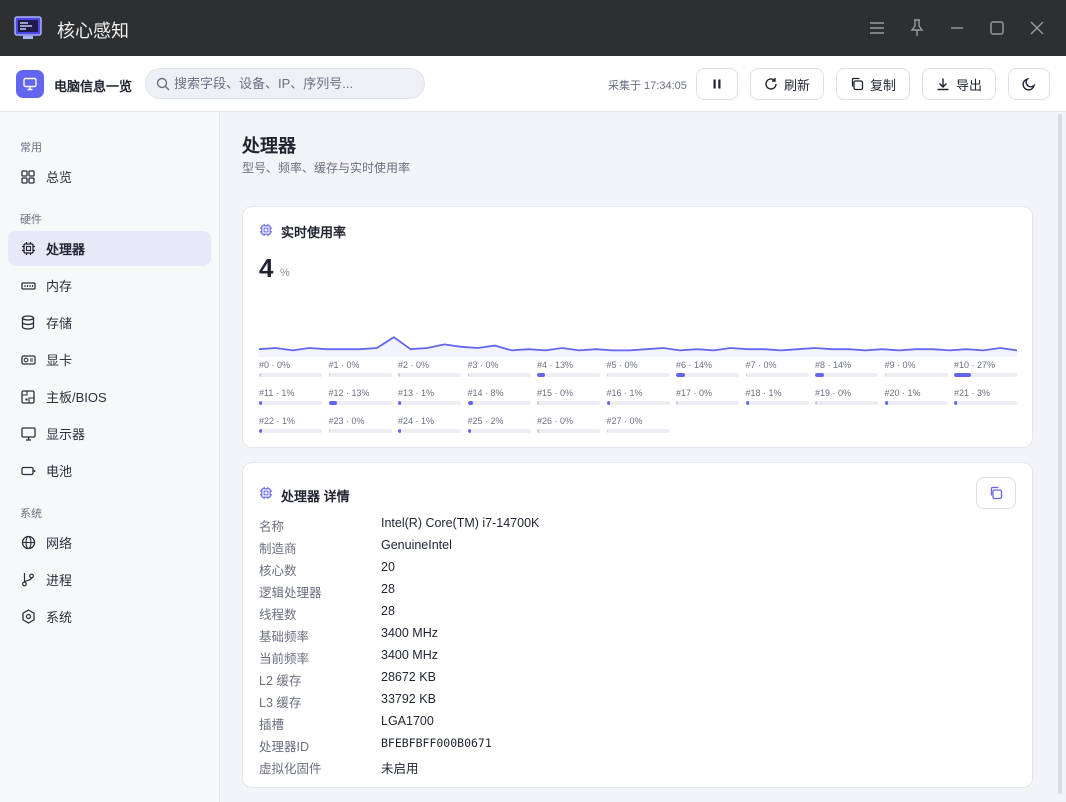 This screenshot has width=1066, height=802. What do you see at coordinates (285, 273) in the screenshot?
I see `usage-unit: %` at bounding box center [285, 273].